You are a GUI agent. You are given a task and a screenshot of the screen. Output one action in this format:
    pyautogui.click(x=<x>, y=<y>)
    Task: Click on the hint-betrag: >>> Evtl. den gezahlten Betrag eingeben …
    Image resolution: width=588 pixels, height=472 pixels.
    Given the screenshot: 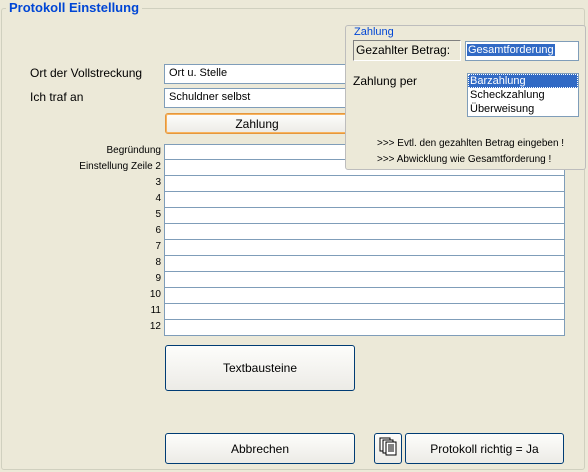 What is the action you would take?
    pyautogui.click(x=471, y=143)
    